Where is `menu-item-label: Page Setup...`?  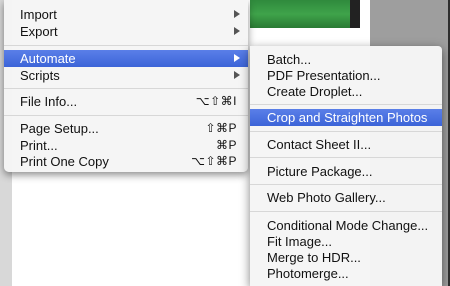 menu-item-label: Page Setup... is located at coordinates (59, 128).